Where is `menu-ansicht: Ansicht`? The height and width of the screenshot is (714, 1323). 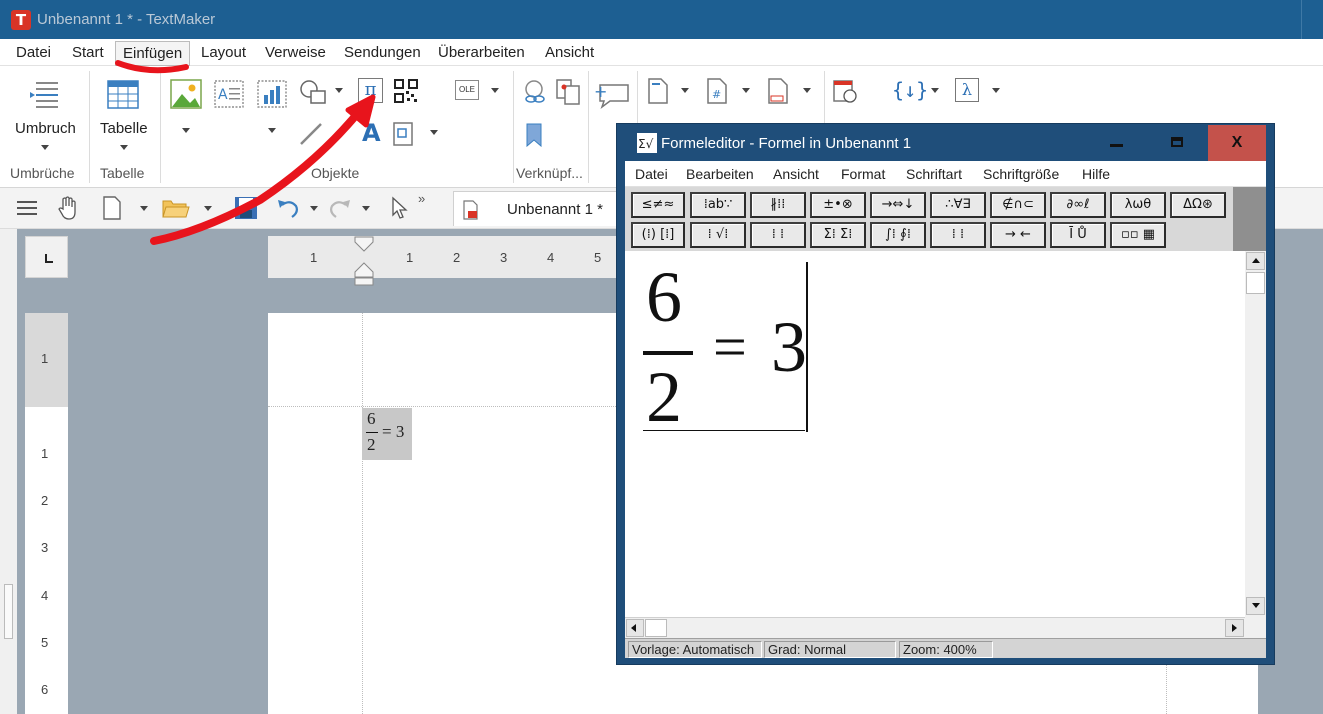
menu-ansicht: Ansicht is located at coordinates (569, 52).